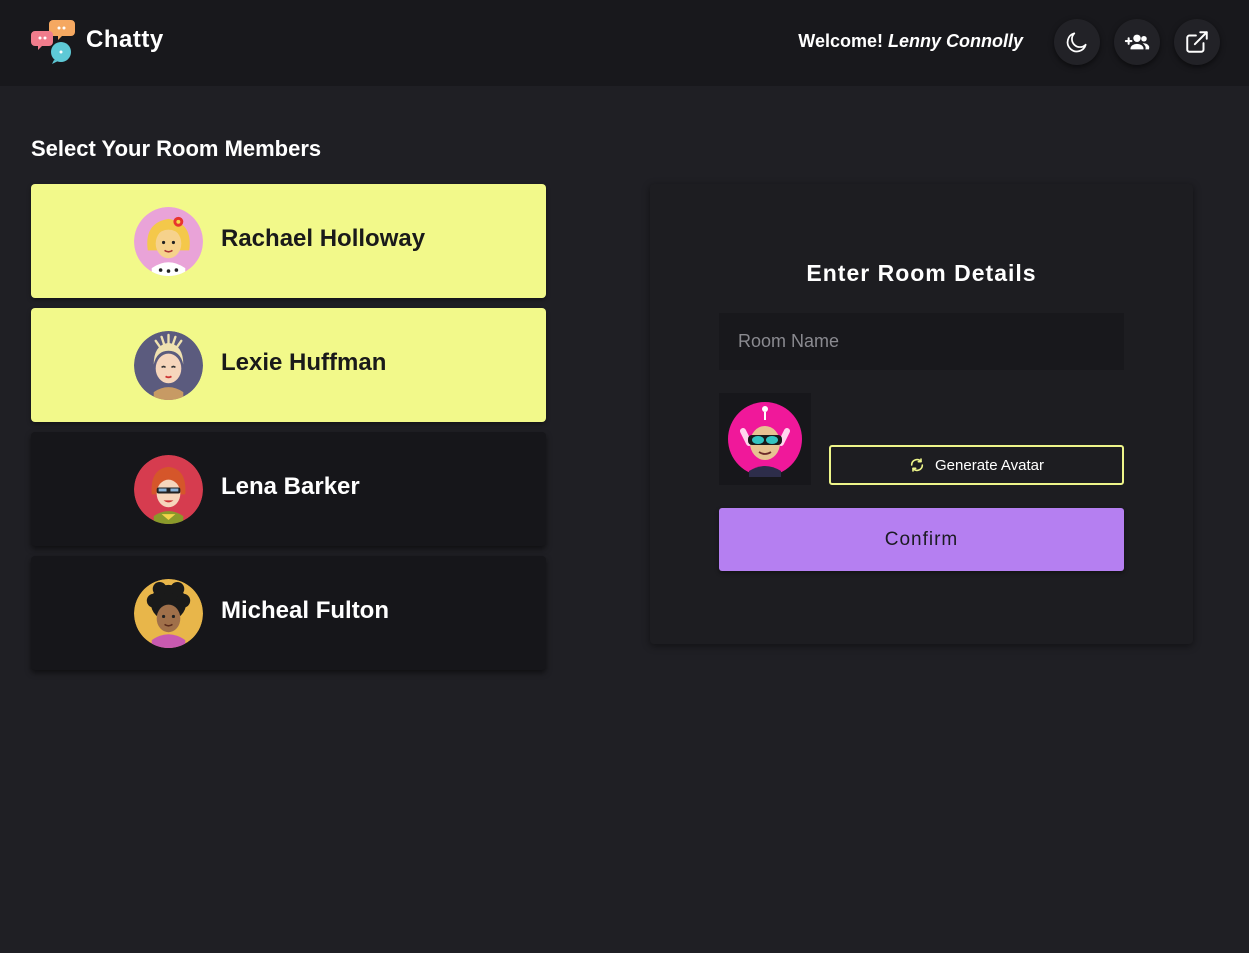 Image resolution: width=1249 pixels, height=953 pixels. Describe the element at coordinates (125, 39) in the screenshot. I see `app-title: Chatty` at that location.